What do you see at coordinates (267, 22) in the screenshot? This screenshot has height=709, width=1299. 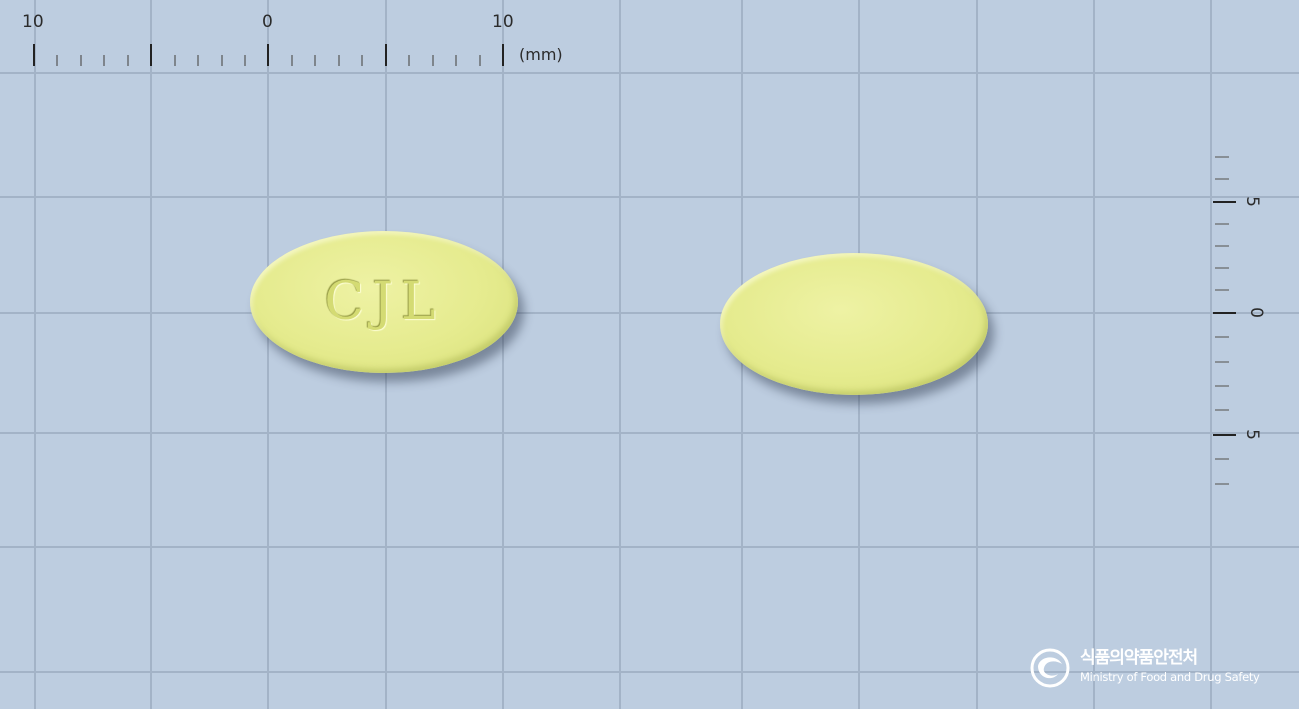 I see `top-ruler-label-zero: 0` at bounding box center [267, 22].